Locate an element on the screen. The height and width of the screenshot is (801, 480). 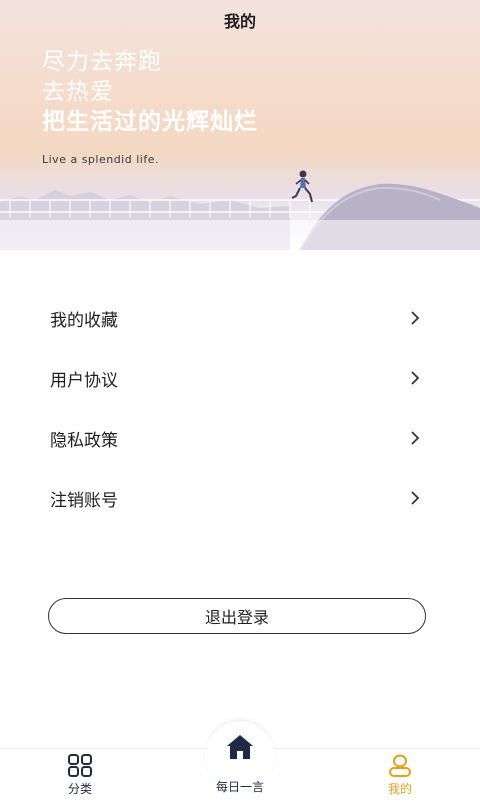
menu-item-label: 隐私政策 is located at coordinates (84, 440).